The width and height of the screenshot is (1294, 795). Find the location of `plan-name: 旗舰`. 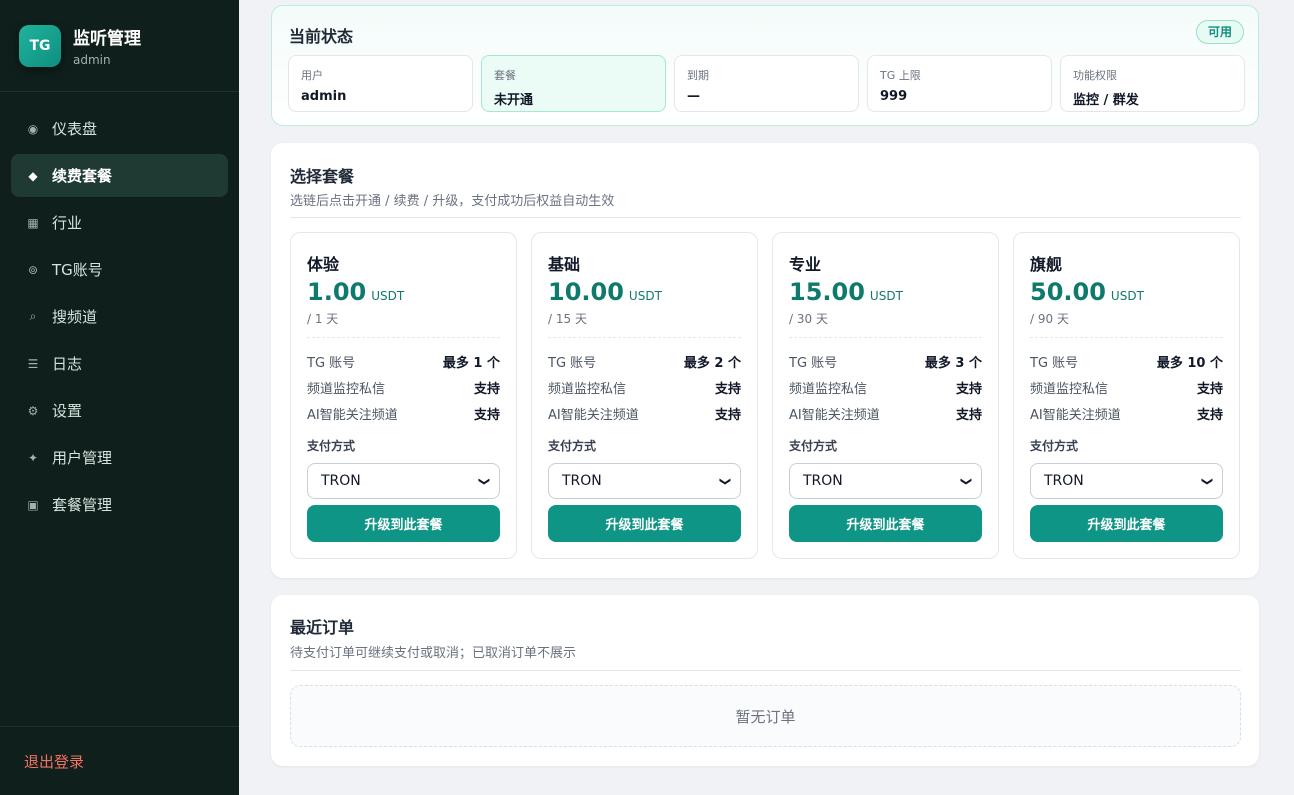

plan-name: 旗舰 is located at coordinates (1046, 264).